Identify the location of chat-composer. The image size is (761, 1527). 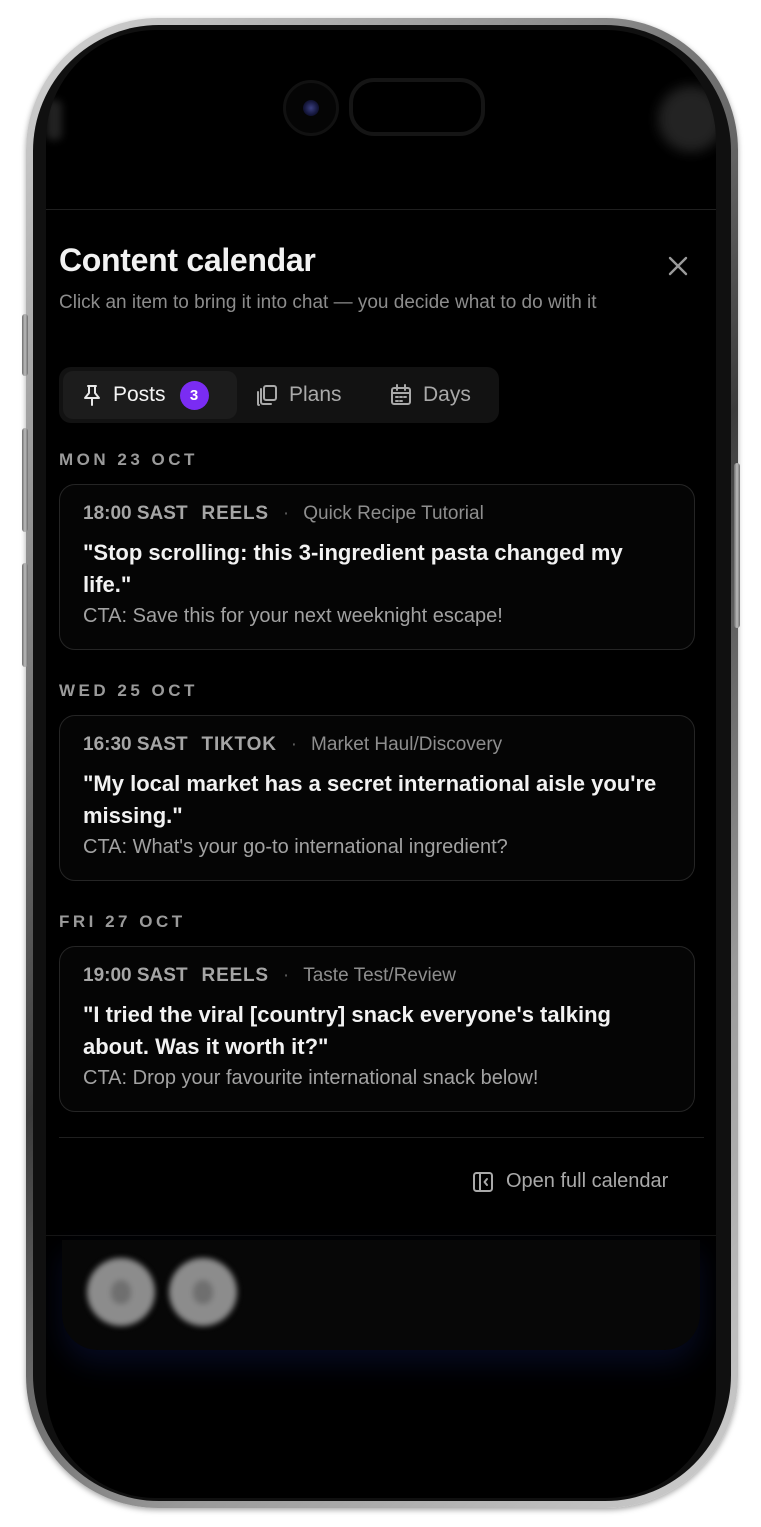
(381, 1295).